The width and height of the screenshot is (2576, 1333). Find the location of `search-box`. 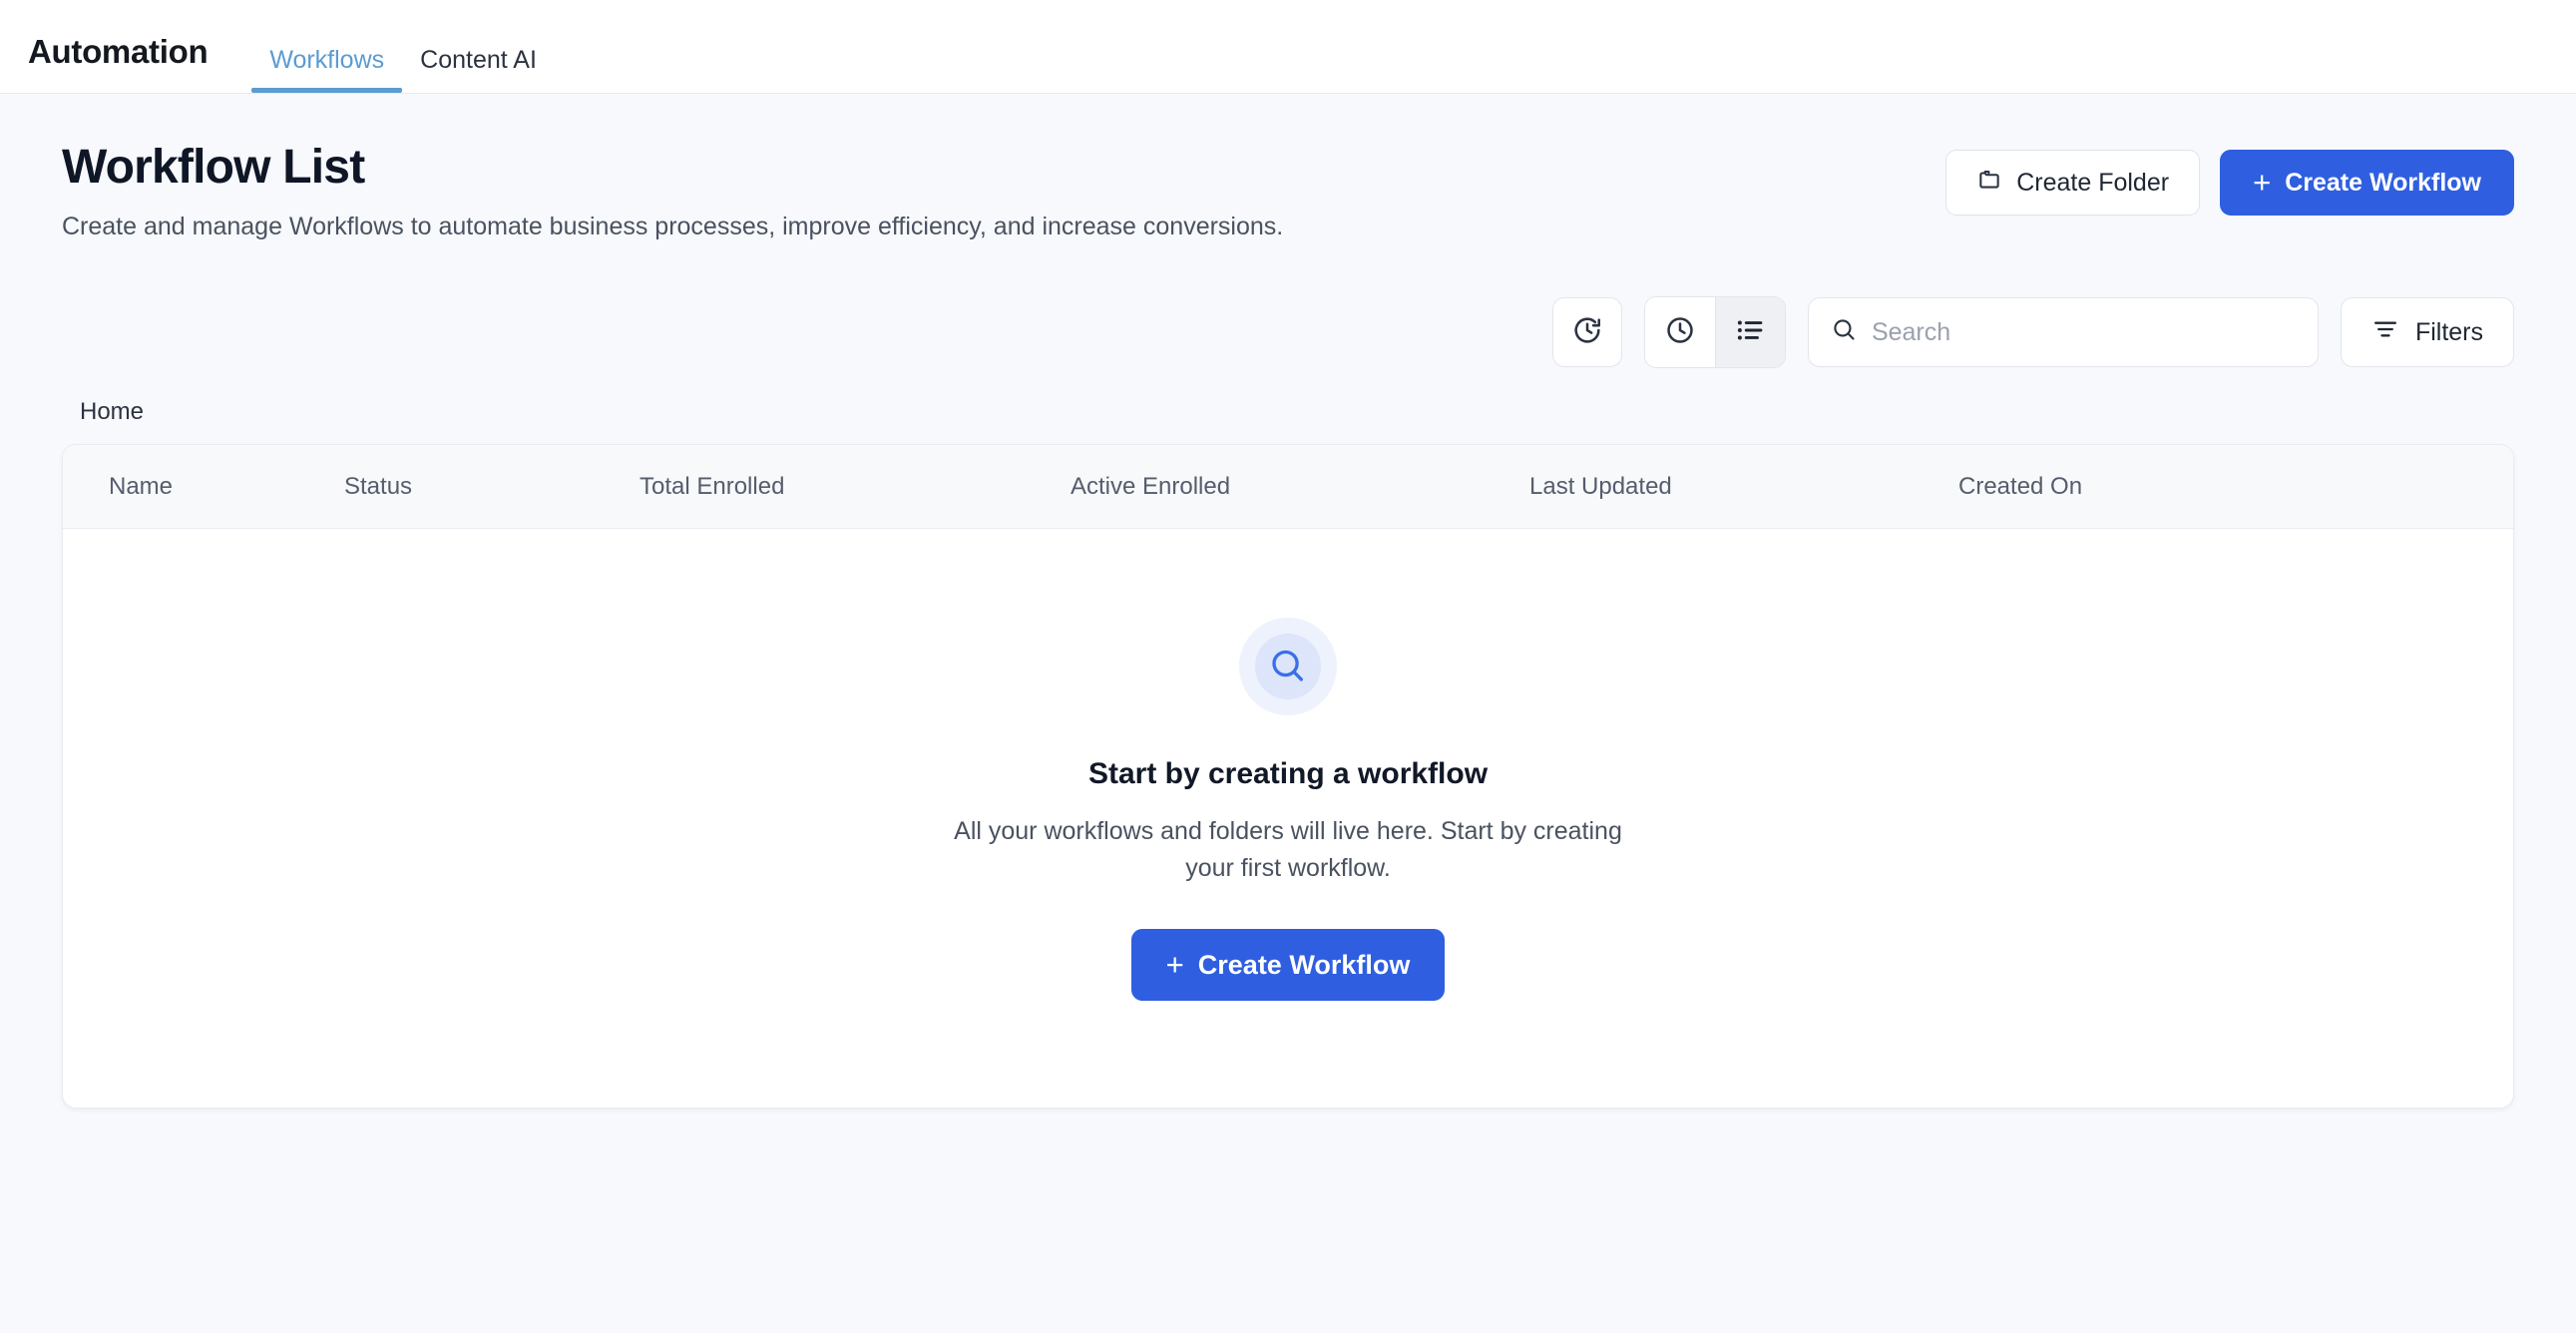

search-box is located at coordinates (2063, 332).